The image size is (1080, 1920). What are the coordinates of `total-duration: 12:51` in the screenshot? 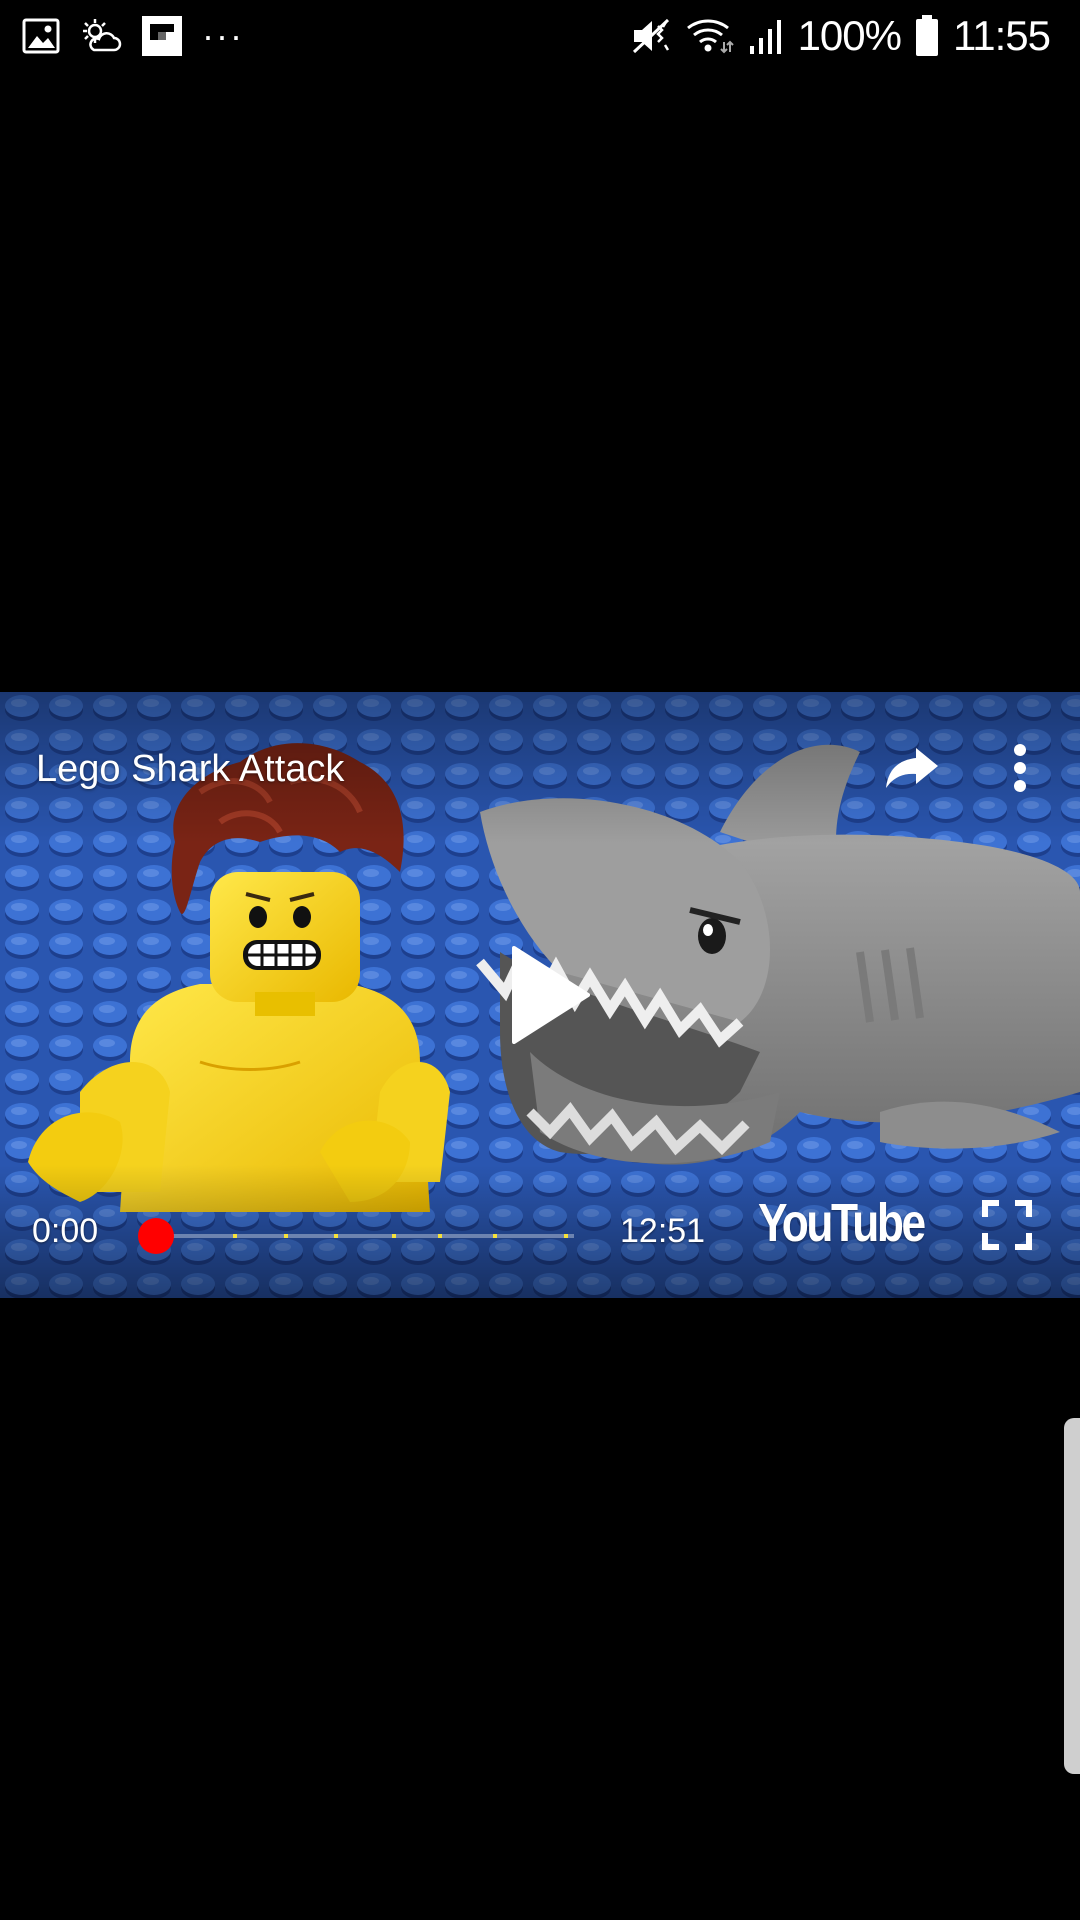 It's located at (663, 1231).